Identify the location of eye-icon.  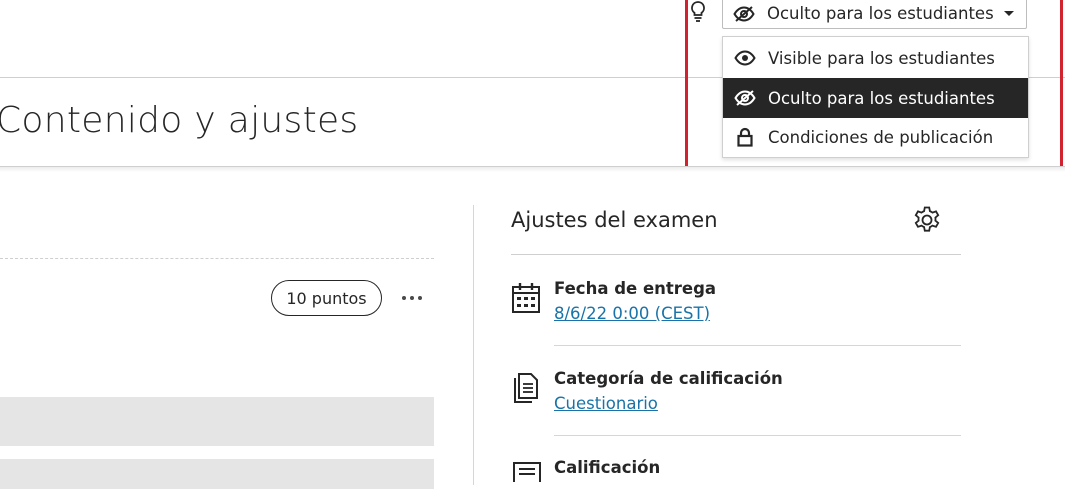
(745, 58).